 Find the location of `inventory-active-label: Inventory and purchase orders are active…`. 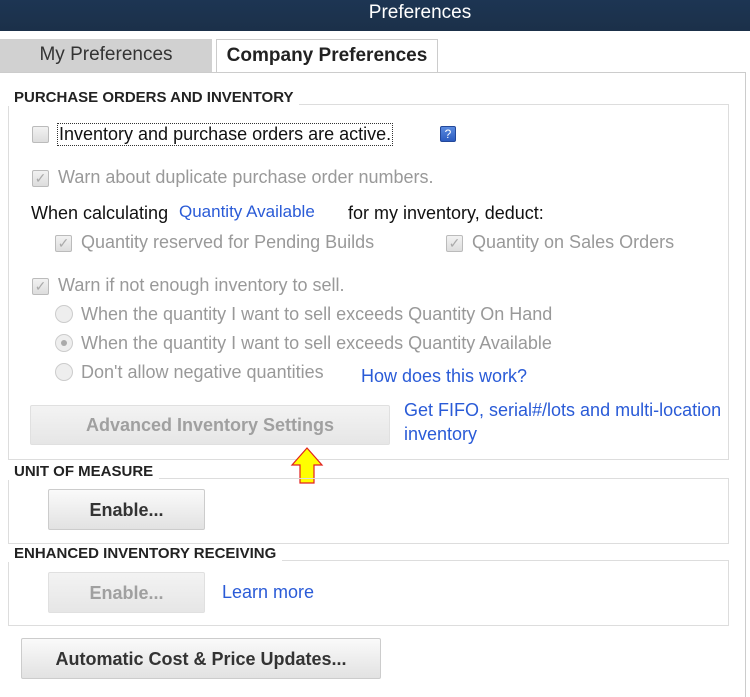

inventory-active-label: Inventory and purchase orders are active… is located at coordinates (225, 134).